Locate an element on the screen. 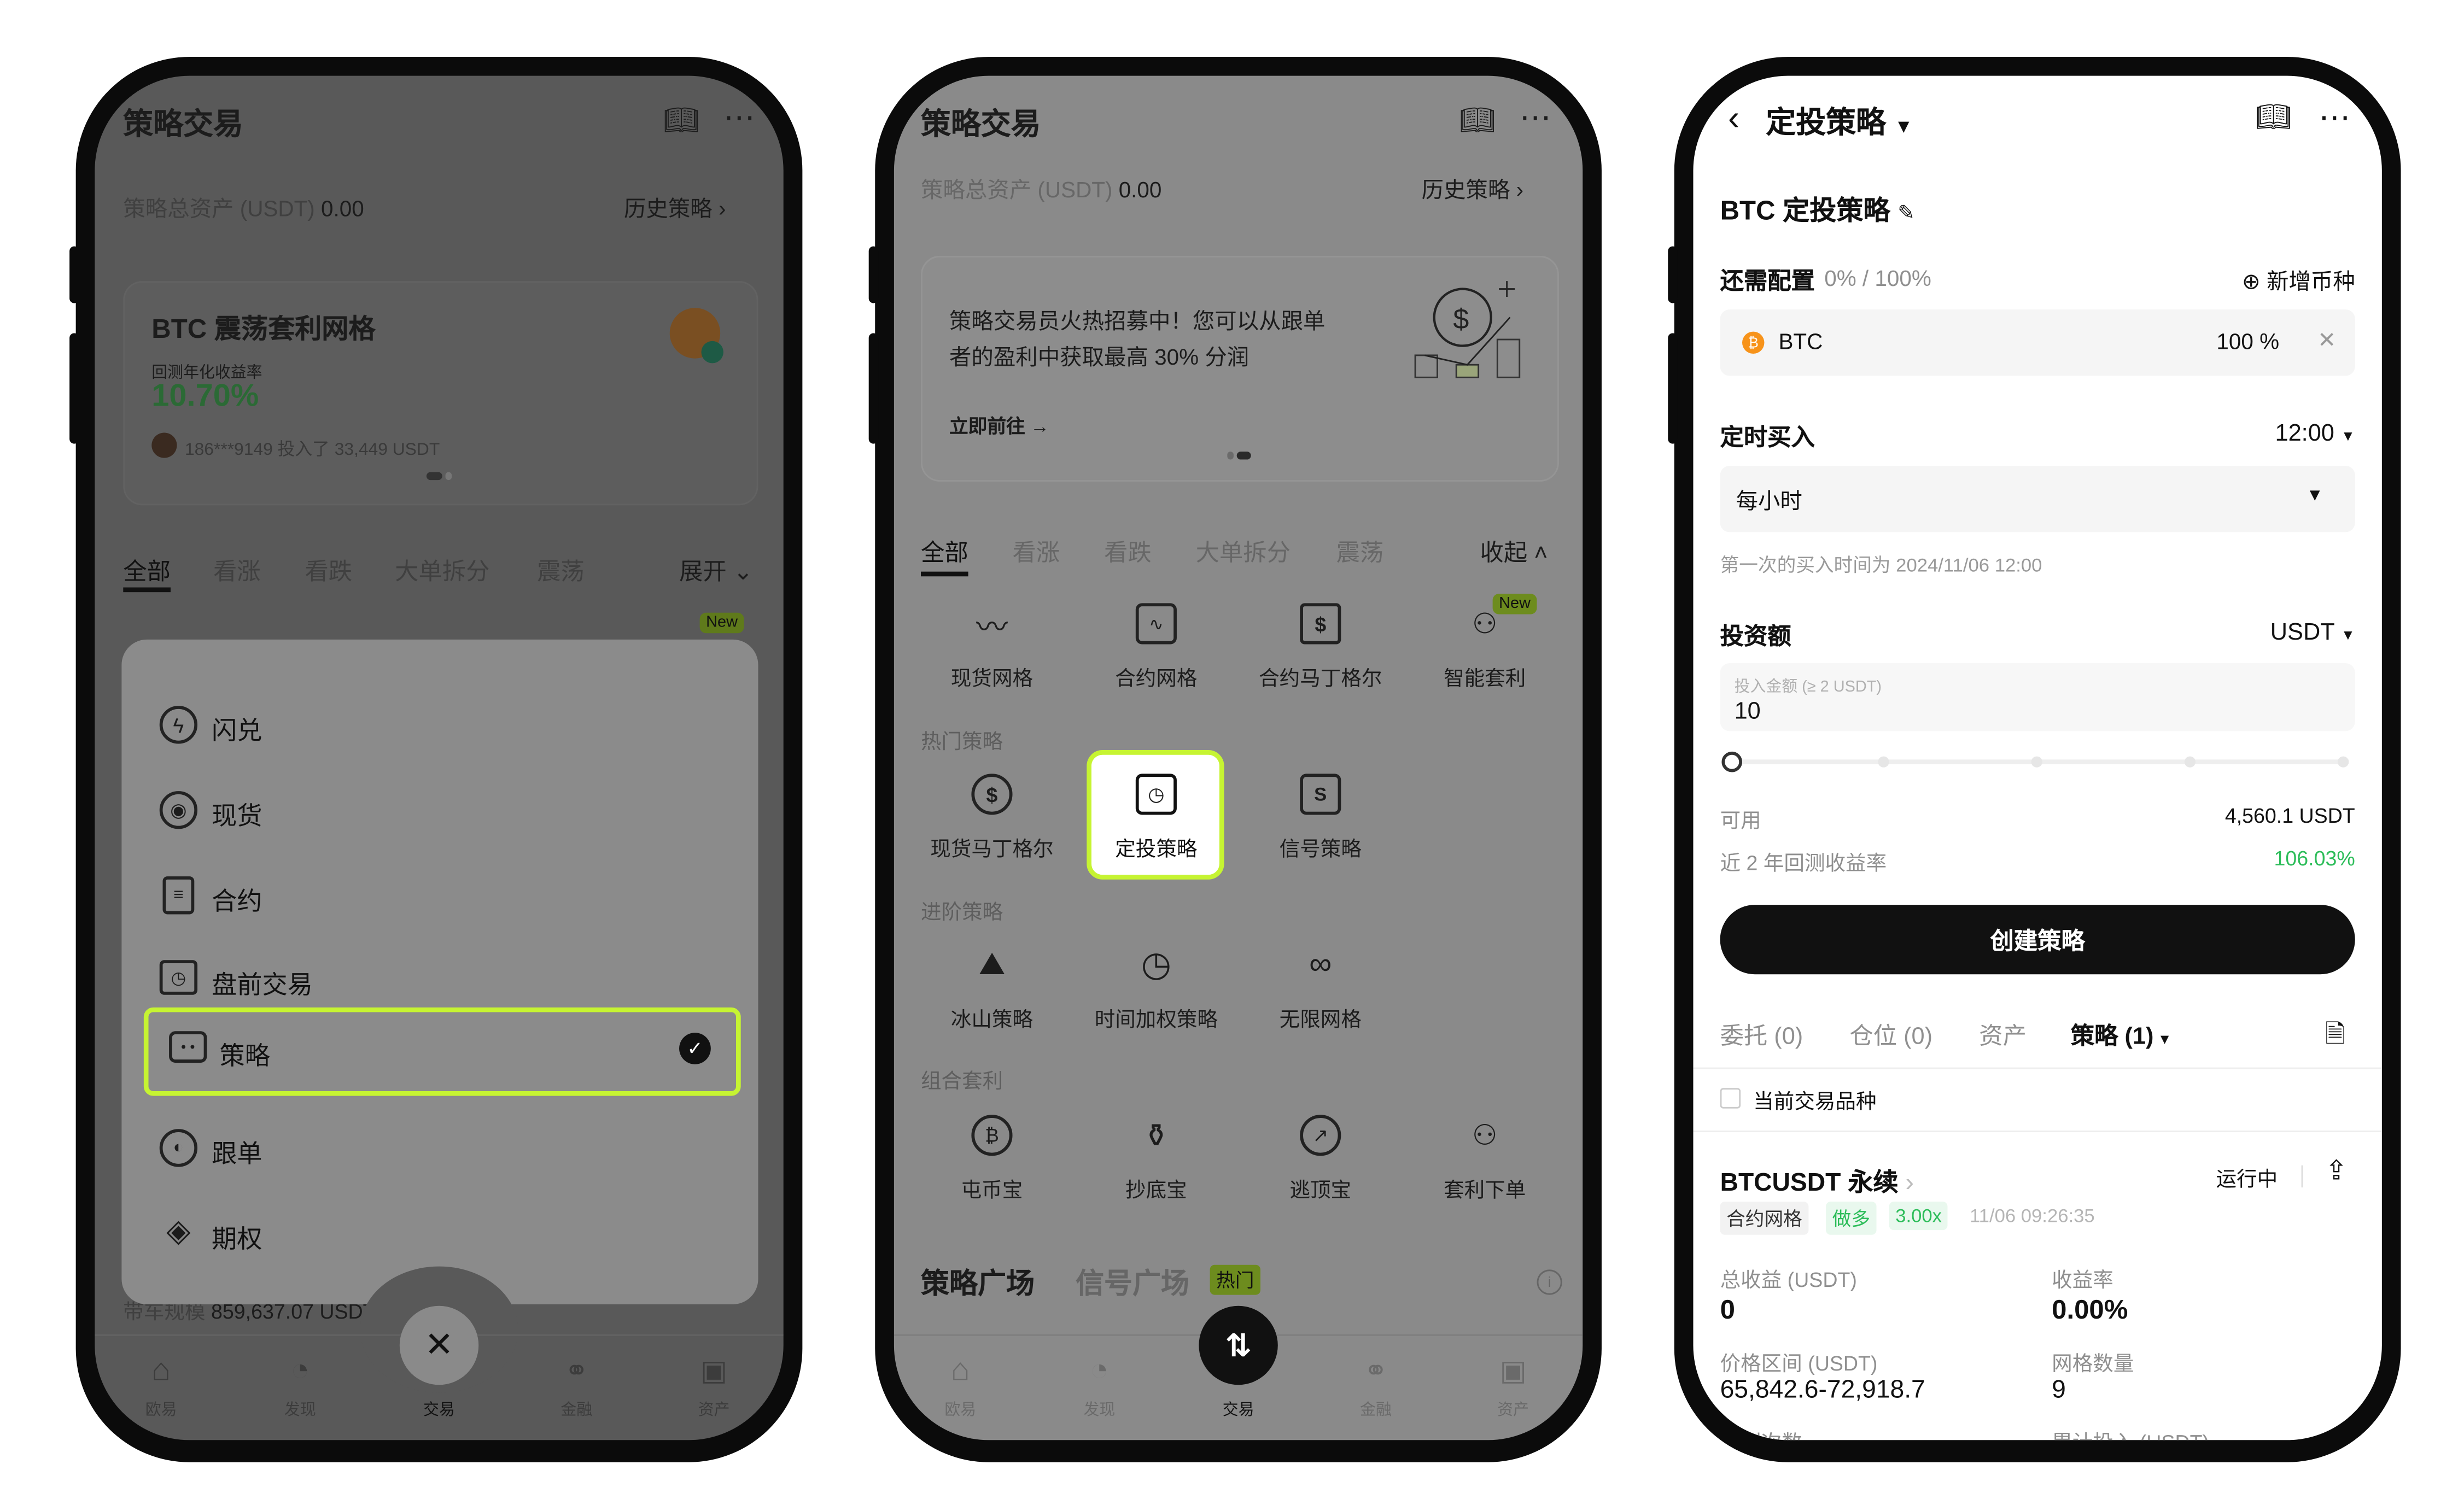  menu-item-copy-trading: ◐ 跟单 is located at coordinates (461, 1148).